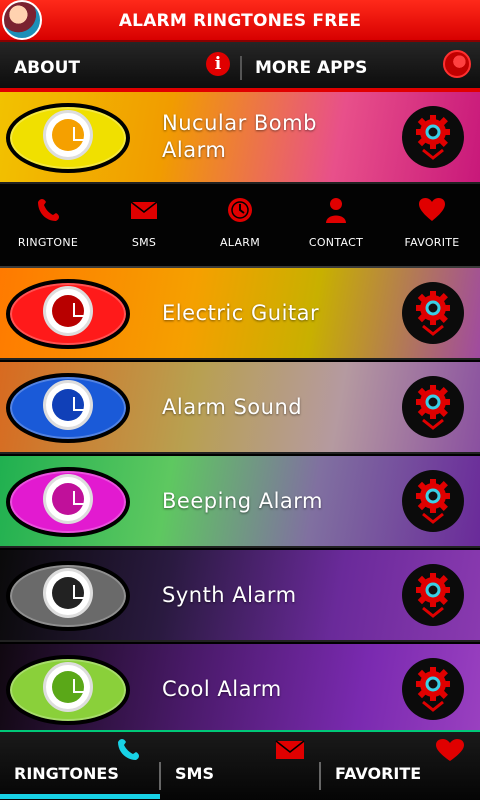  Describe the element at coordinates (80, 796) in the screenshot. I see `active-tab-indicator` at that location.